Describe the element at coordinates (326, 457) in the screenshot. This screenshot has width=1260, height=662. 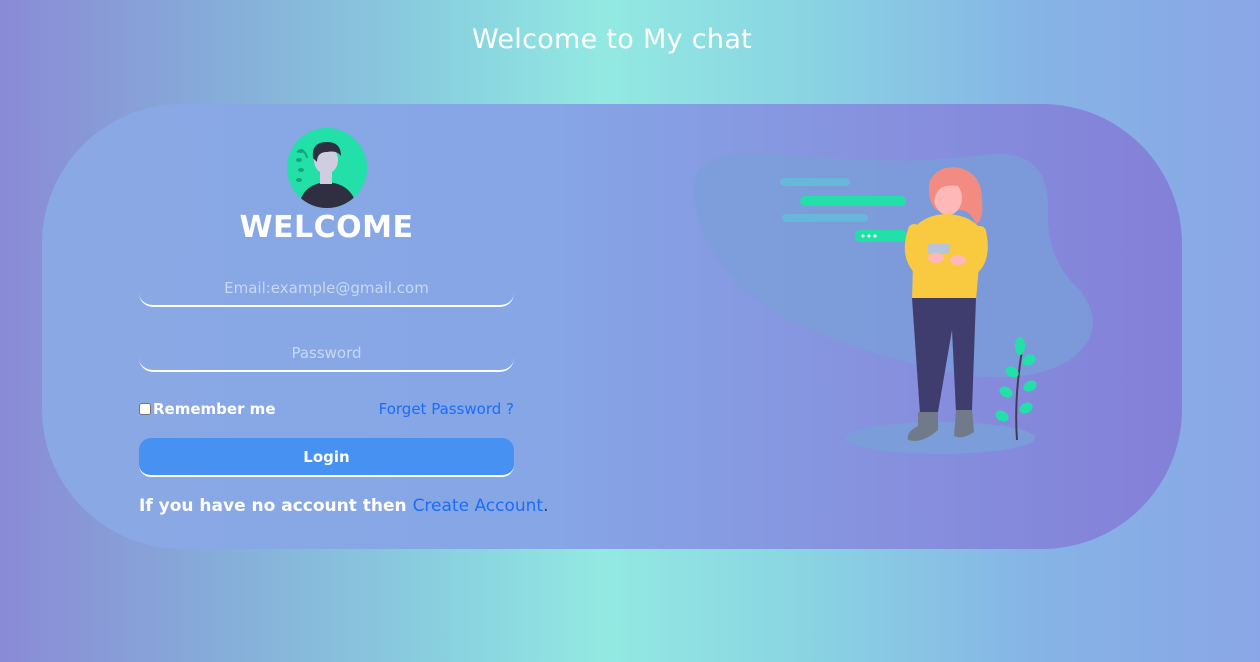
I see `login-button: Login` at that location.